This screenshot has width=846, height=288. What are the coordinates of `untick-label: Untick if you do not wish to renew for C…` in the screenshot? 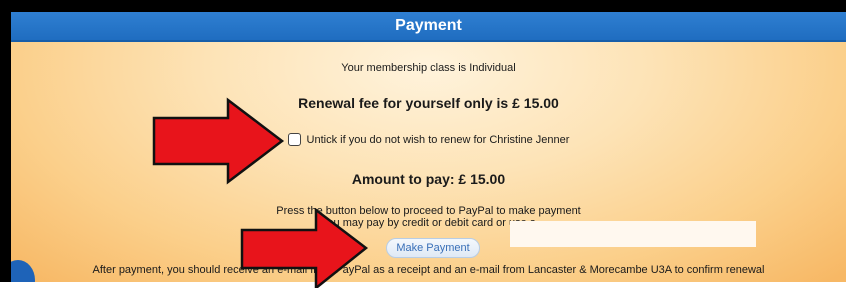 It's located at (438, 140).